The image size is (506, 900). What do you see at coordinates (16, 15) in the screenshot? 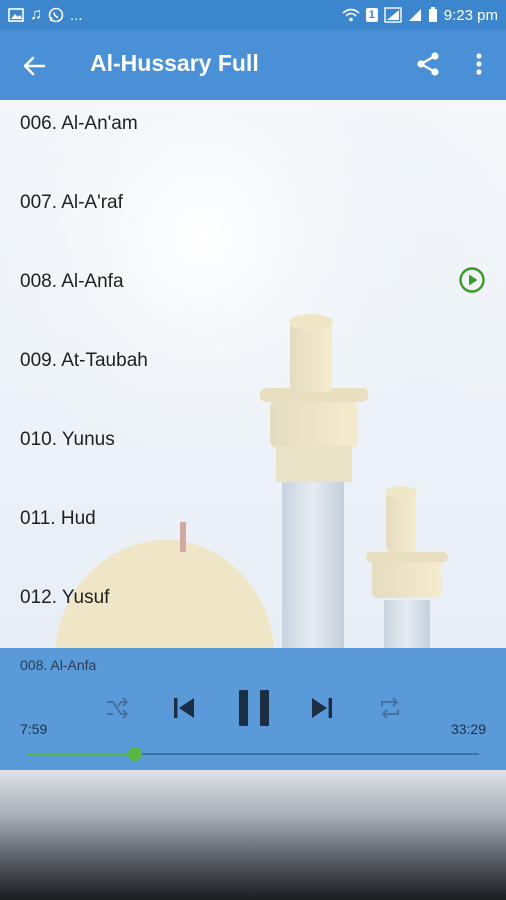
I see `image-notification-icon` at bounding box center [16, 15].